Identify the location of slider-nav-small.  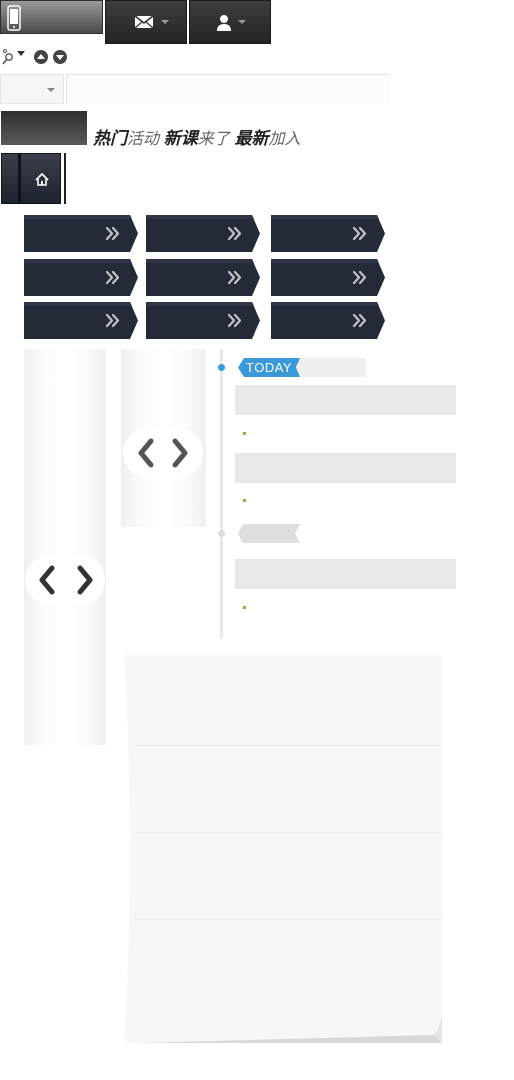
(163, 453).